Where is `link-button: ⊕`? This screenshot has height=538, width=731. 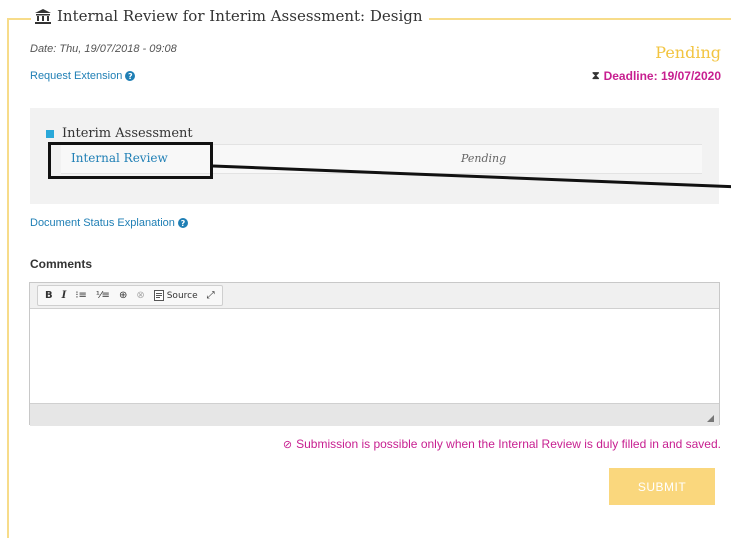
link-button: ⊕ is located at coordinates (123, 295).